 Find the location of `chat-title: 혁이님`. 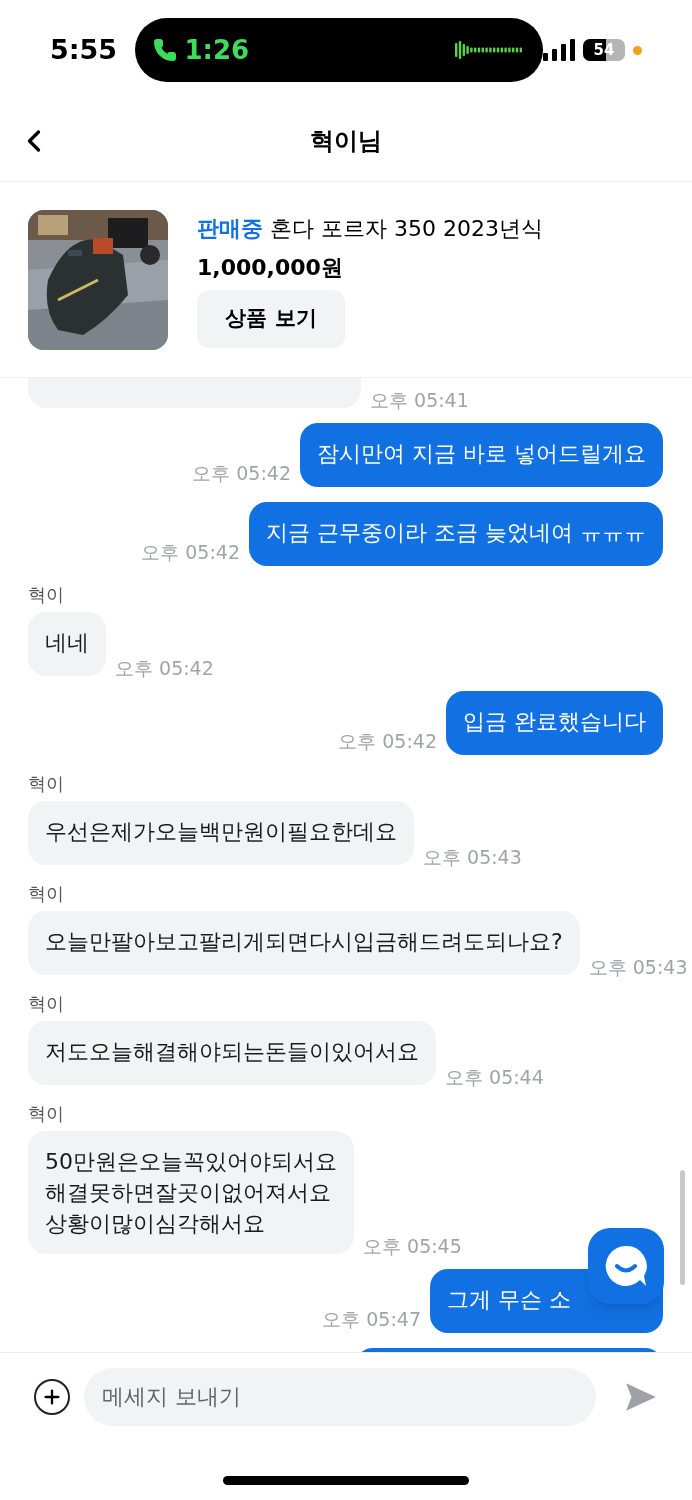

chat-title: 혁이님 is located at coordinates (346, 141).